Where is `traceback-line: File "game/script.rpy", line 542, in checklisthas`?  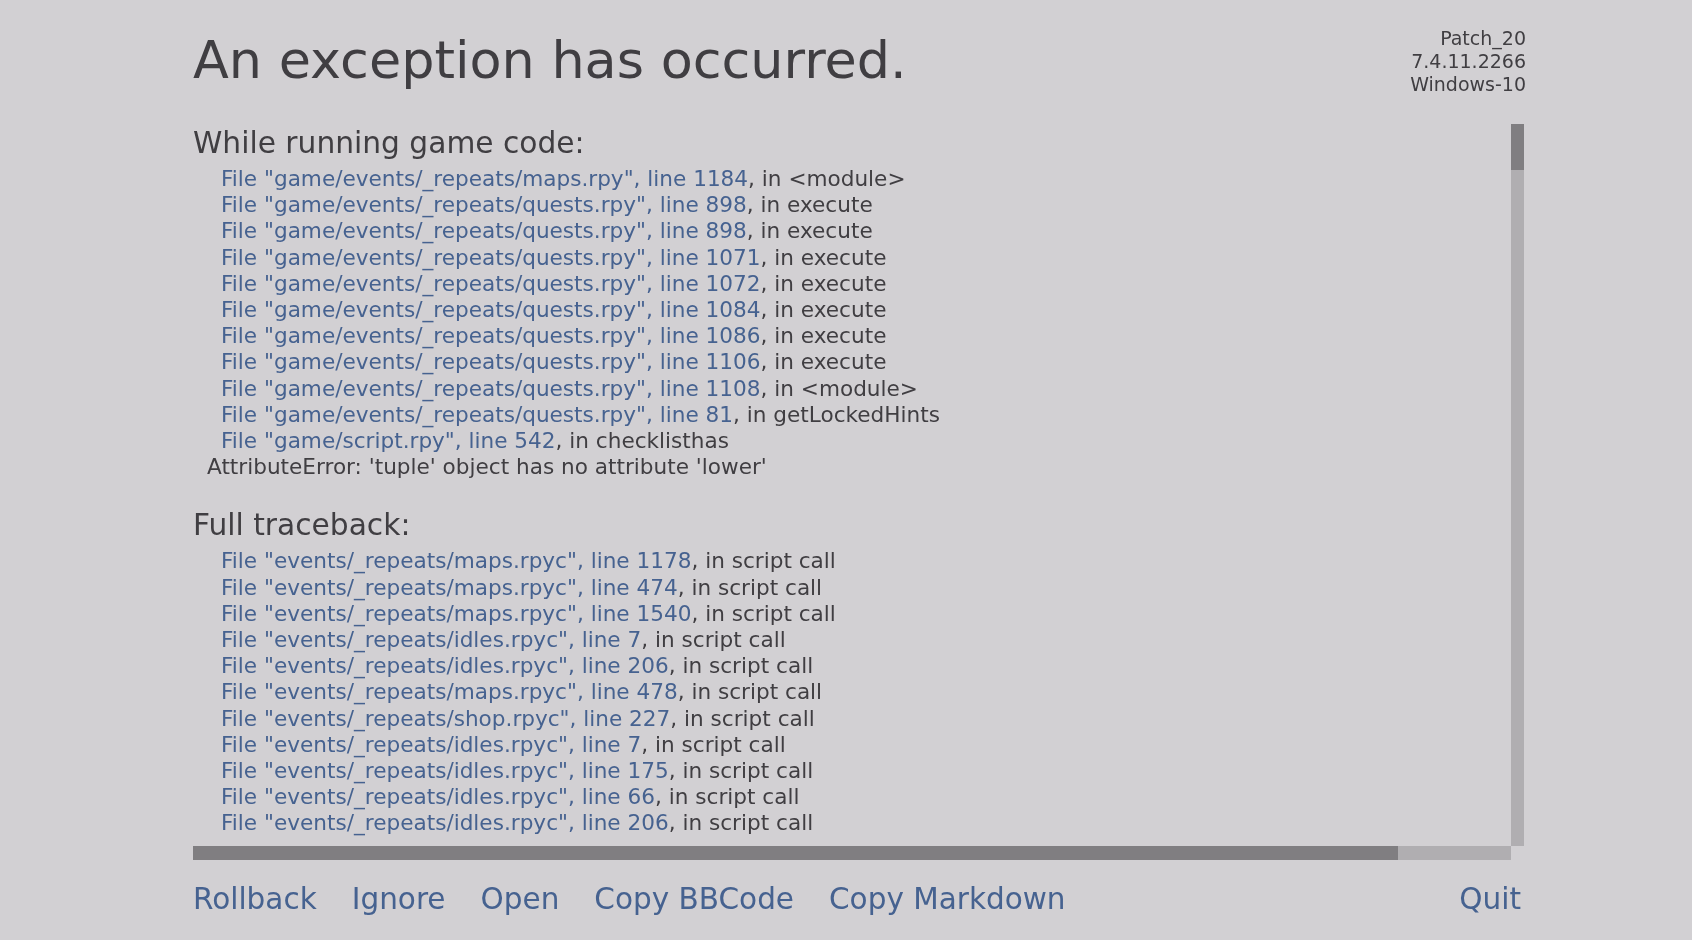 traceback-line: File "game/script.rpy", line 542, in checklisthas is located at coordinates (475, 441).